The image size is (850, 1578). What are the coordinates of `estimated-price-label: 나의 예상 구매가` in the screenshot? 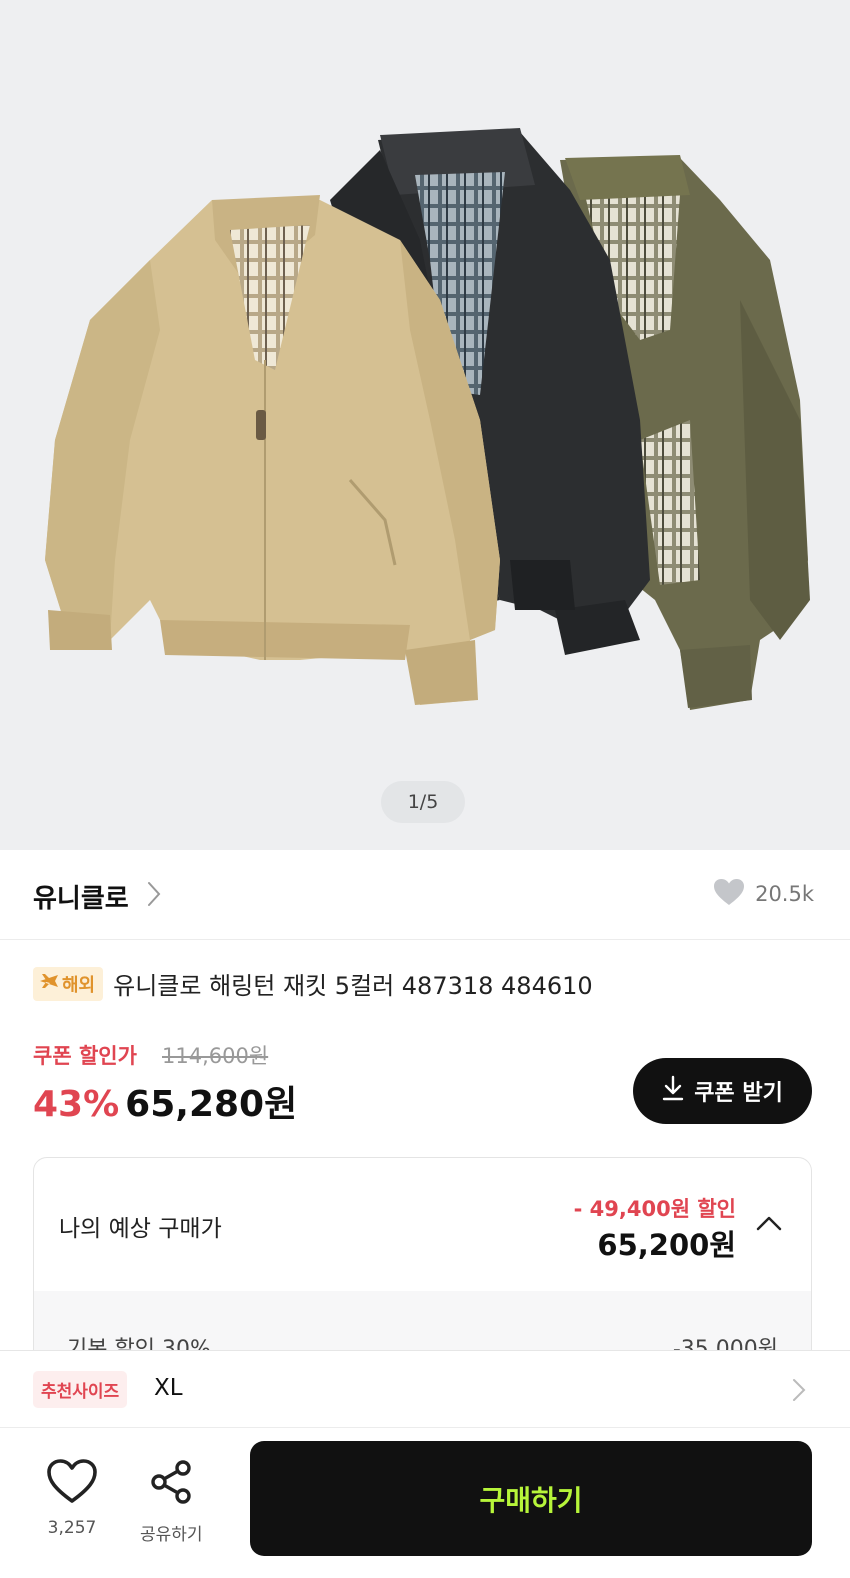 It's located at (140, 1229).